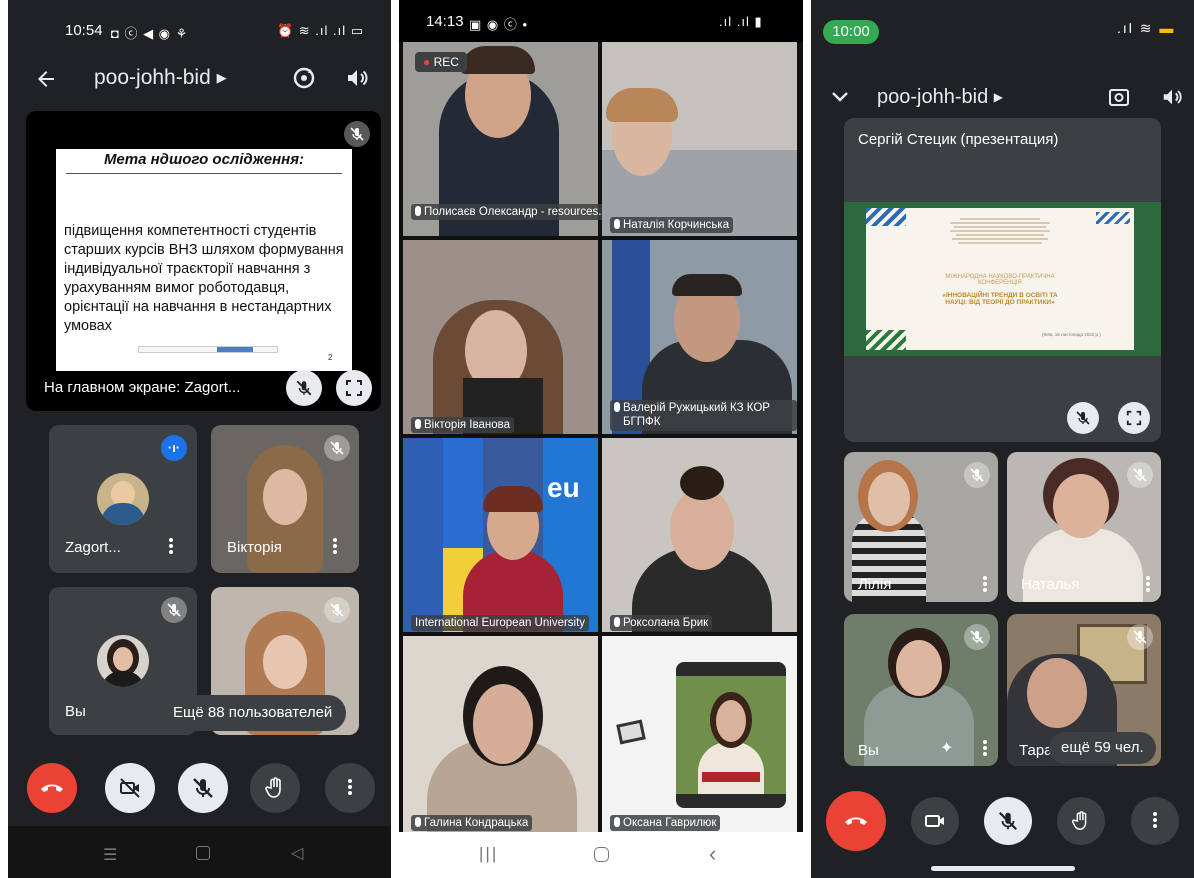 This screenshot has width=1194, height=878. Describe the element at coordinates (110, 855) in the screenshot. I see `recents-nav-icon: ☰` at that location.